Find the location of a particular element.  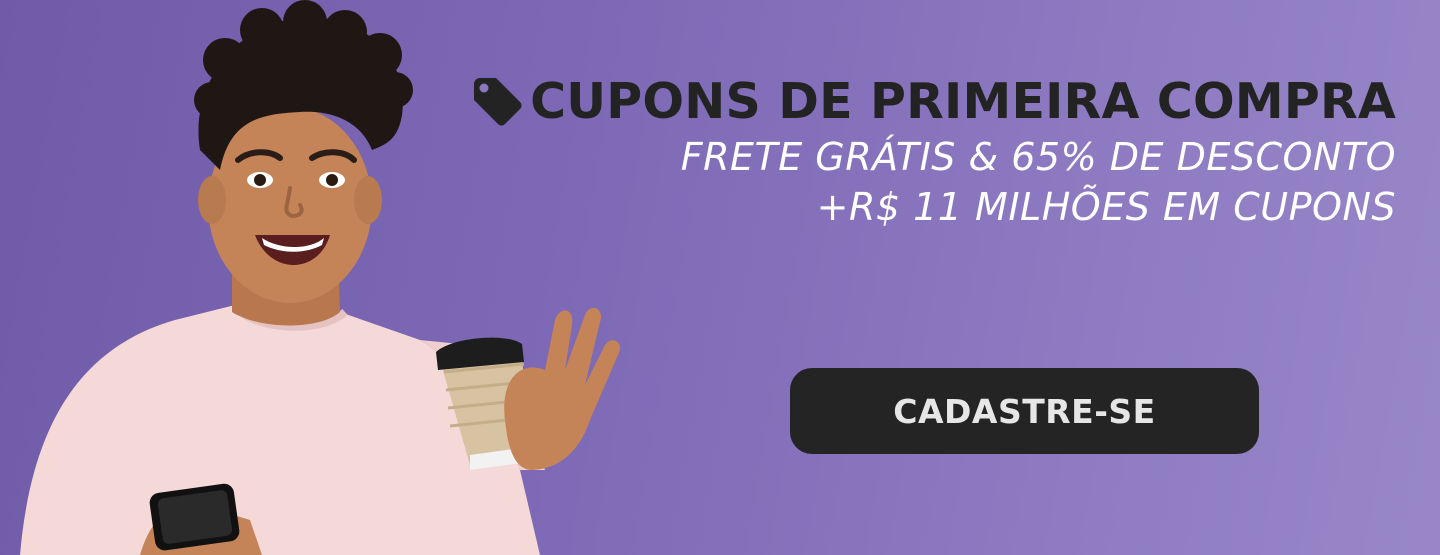

headline: CUPONS DE PRIMEIRA COMPRA is located at coordinates (934, 102).